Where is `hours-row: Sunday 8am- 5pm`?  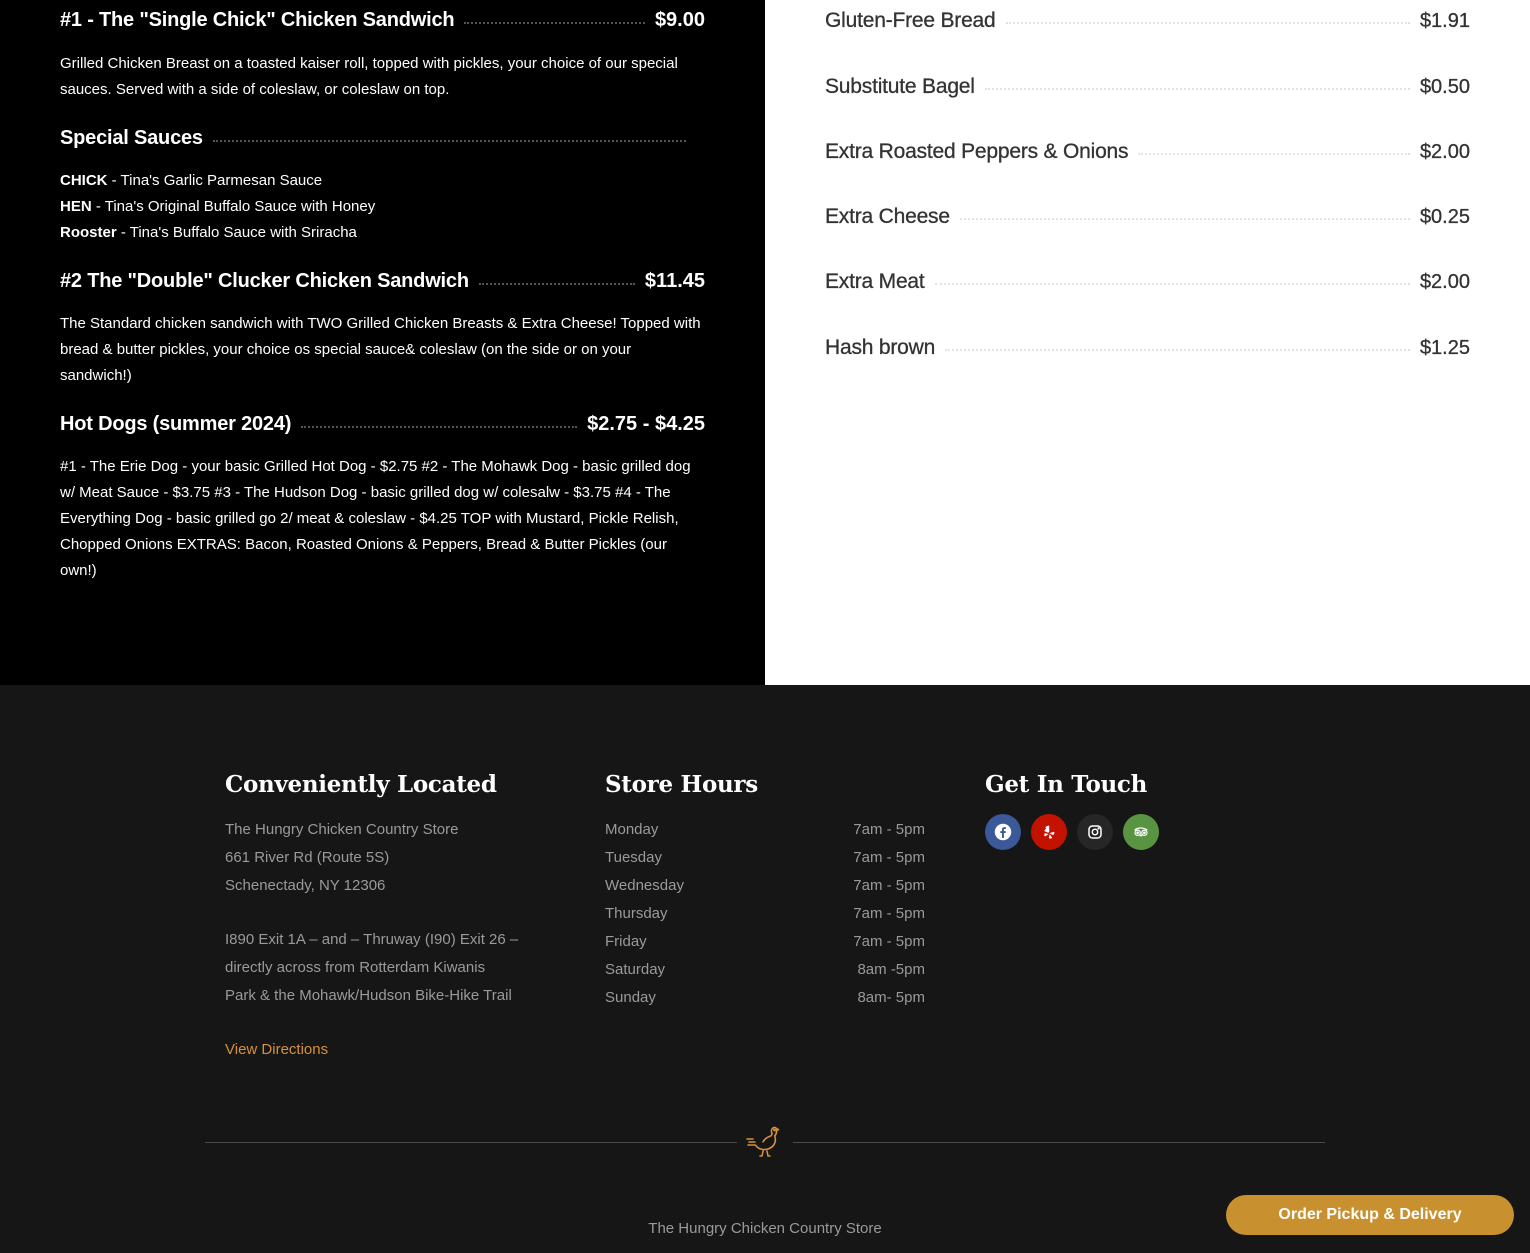
hours-row: Sunday 8am- 5pm is located at coordinates (765, 997).